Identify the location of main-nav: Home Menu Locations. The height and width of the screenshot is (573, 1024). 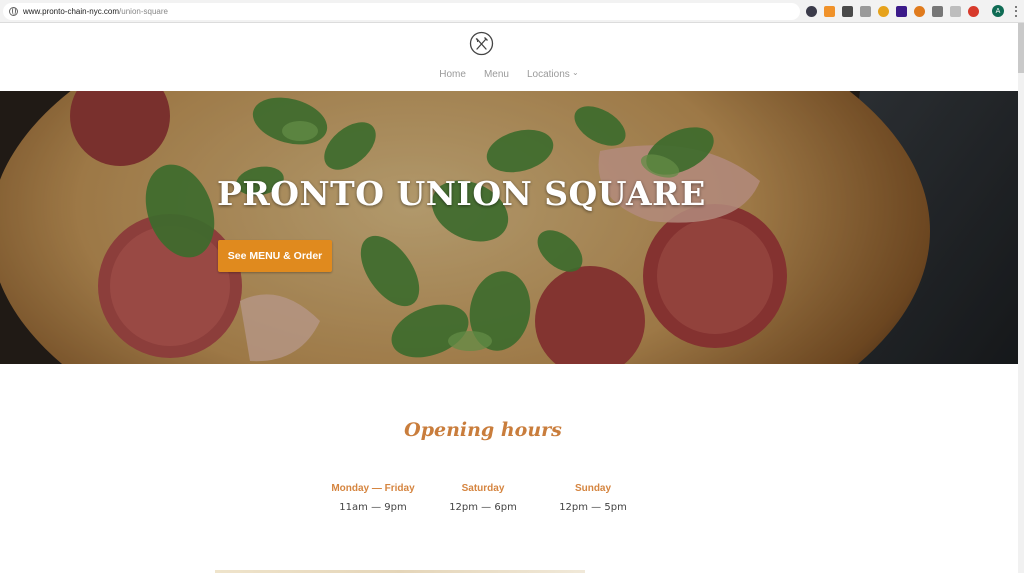
(509, 74).